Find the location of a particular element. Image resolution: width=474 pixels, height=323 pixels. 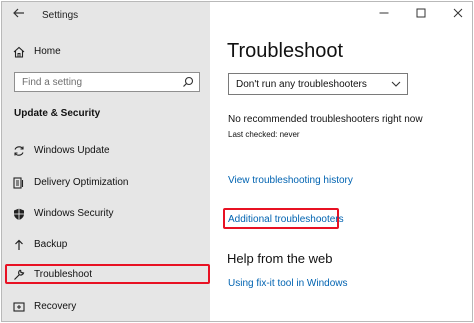

help-section-title: Help from the web is located at coordinates (280, 258).